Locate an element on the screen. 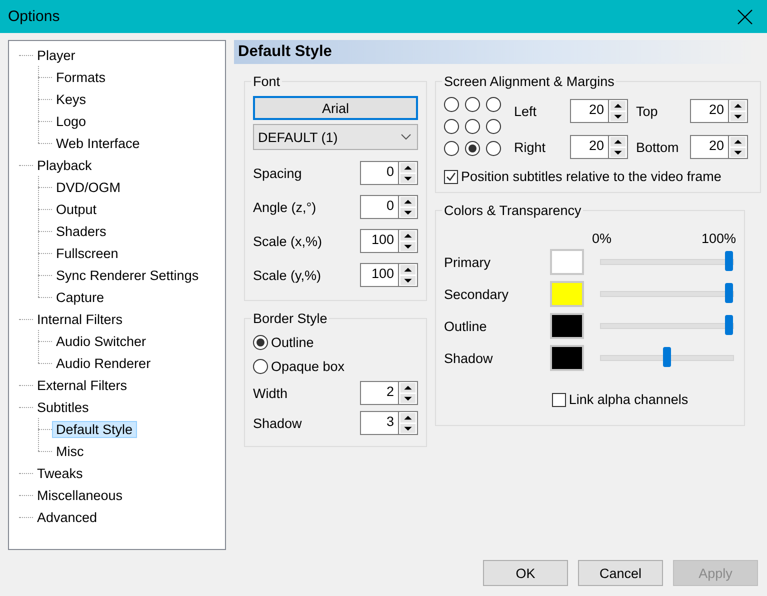 This screenshot has width=767, height=596. close-icon is located at coordinates (745, 16).